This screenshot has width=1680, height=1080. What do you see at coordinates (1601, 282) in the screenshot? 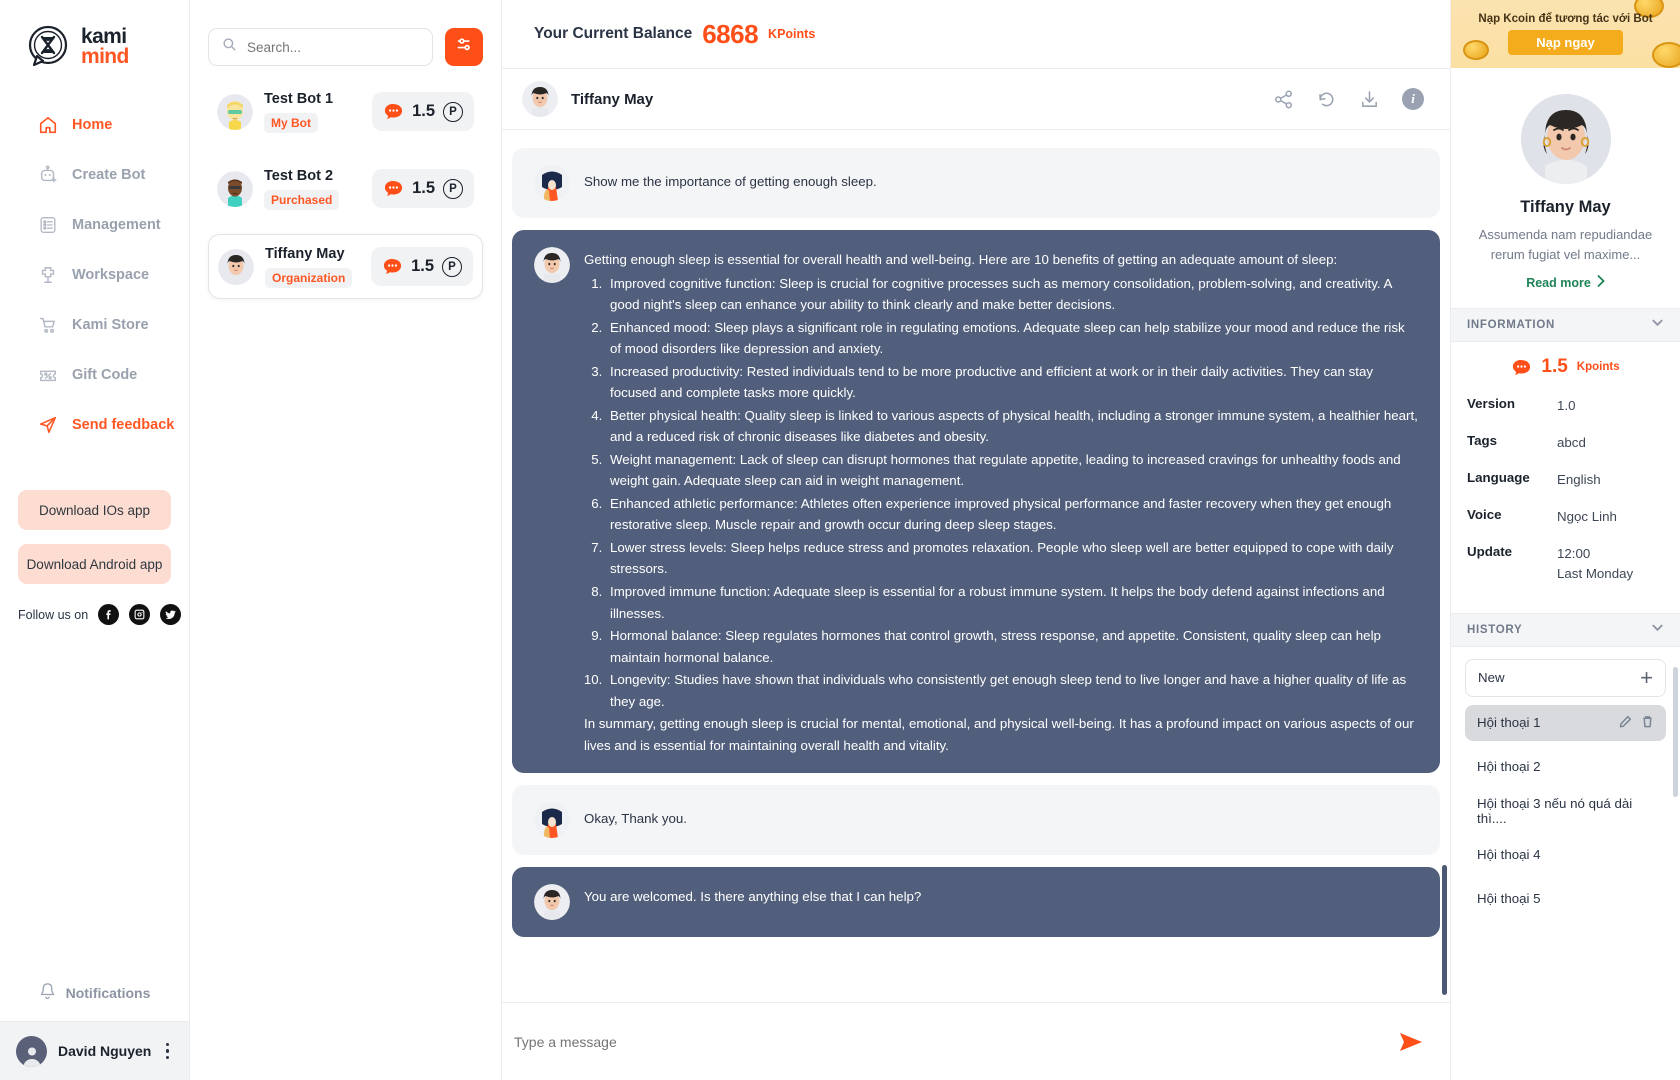
I see `chevron-right-icon` at bounding box center [1601, 282].